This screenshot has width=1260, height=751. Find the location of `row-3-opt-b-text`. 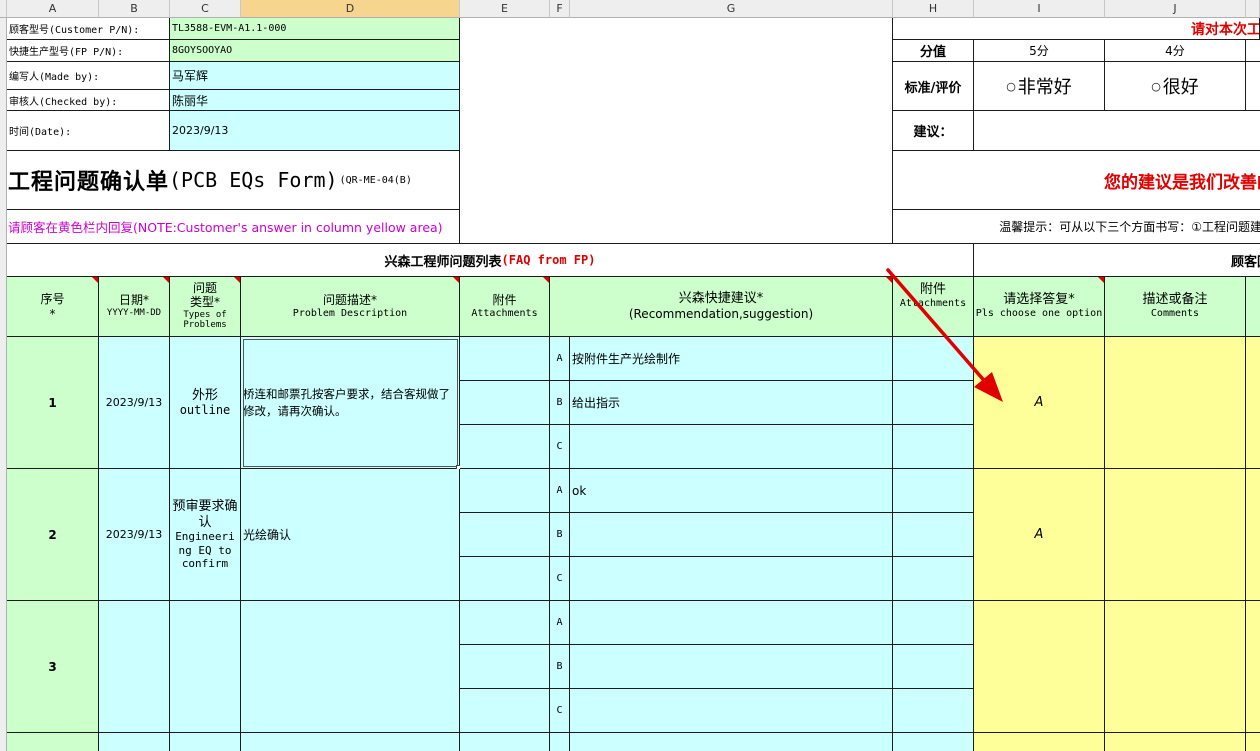

row-3-opt-b-text is located at coordinates (731, 667).